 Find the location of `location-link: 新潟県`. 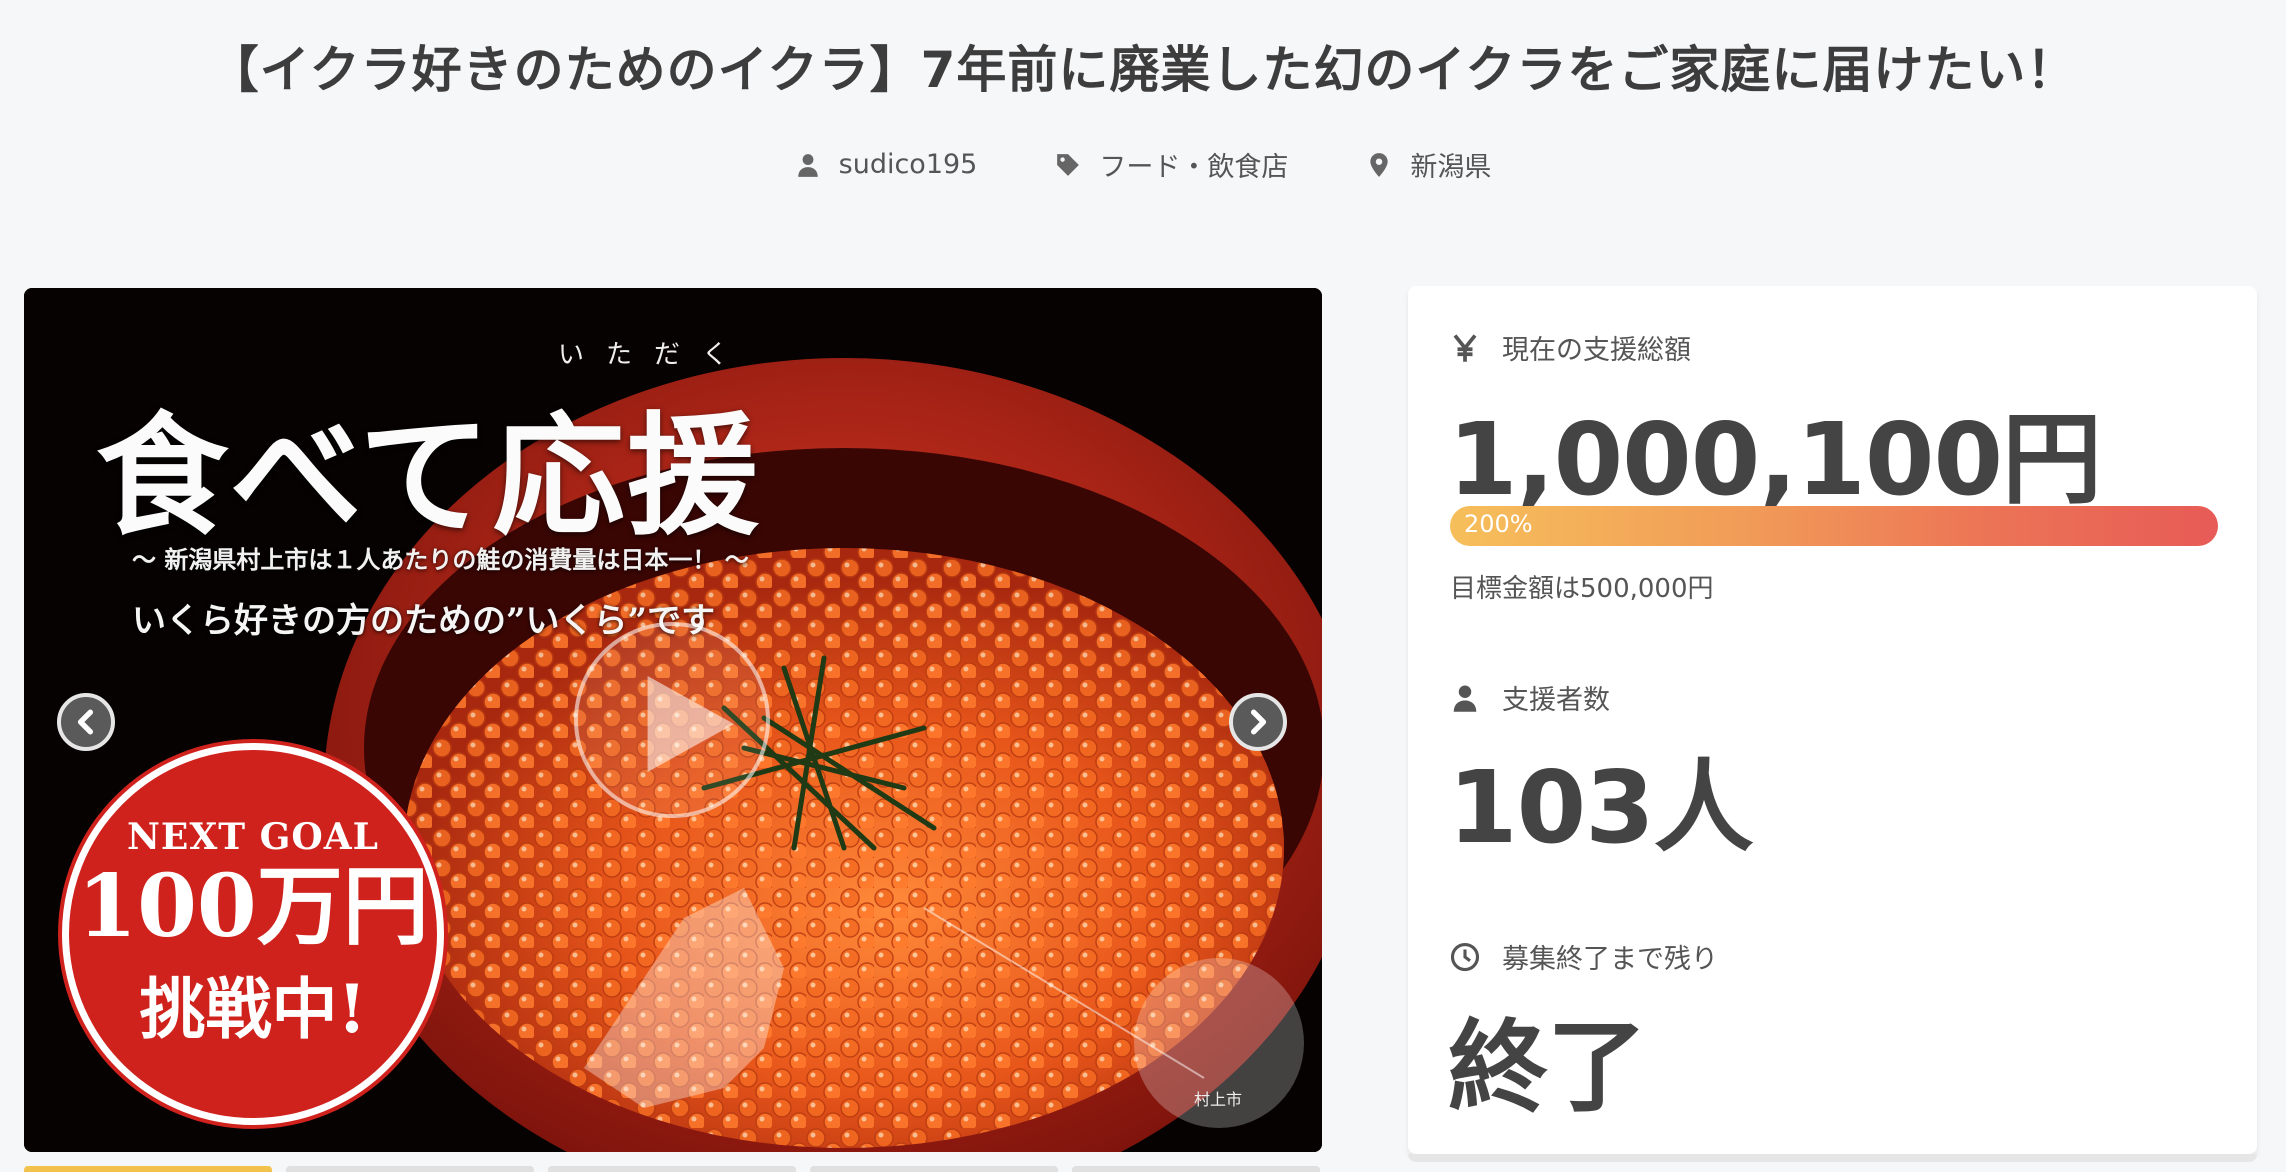

location-link: 新潟県 is located at coordinates (1428, 164).